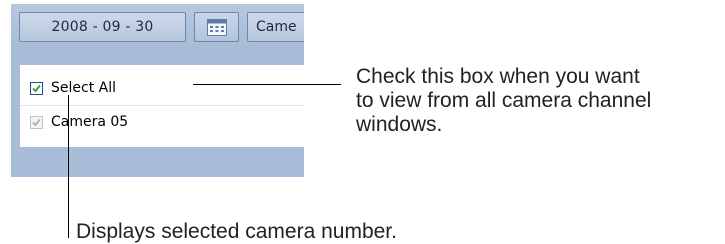 The image size is (725, 244). What do you see at coordinates (267, 84) in the screenshot?
I see `select-all-leader-line` at bounding box center [267, 84].